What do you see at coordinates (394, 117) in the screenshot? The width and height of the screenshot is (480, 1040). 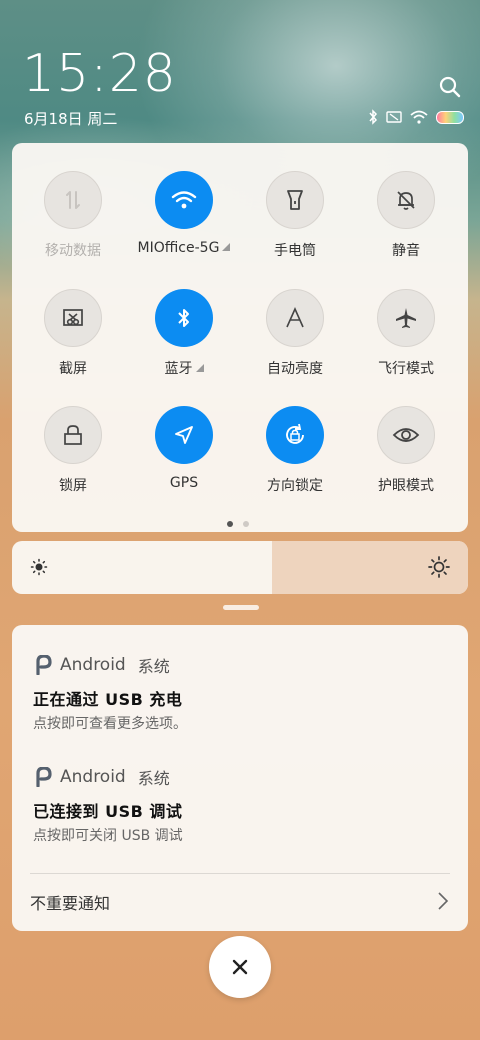 I see `no-sim-icon` at bounding box center [394, 117].